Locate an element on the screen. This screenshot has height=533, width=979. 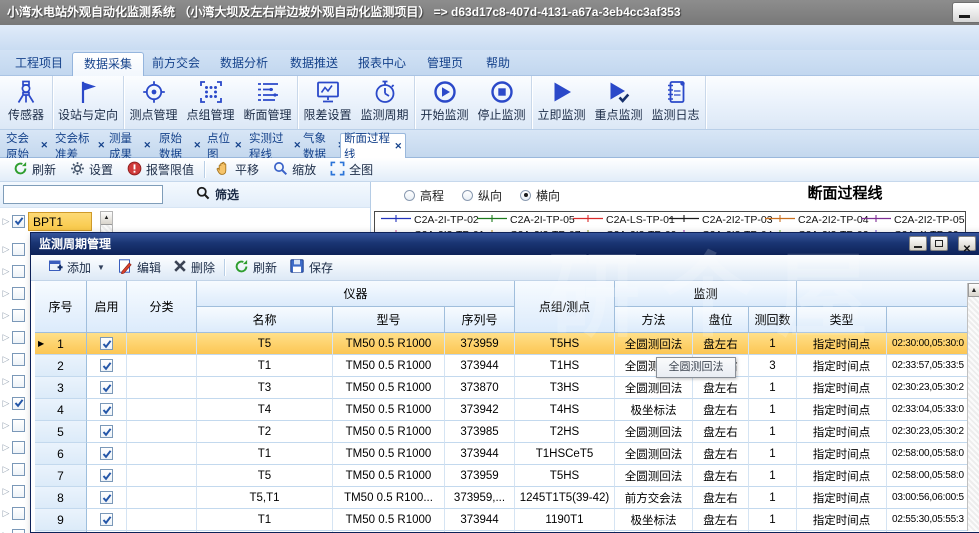
selected-point-group: BPT1 is located at coordinates (60, 221).